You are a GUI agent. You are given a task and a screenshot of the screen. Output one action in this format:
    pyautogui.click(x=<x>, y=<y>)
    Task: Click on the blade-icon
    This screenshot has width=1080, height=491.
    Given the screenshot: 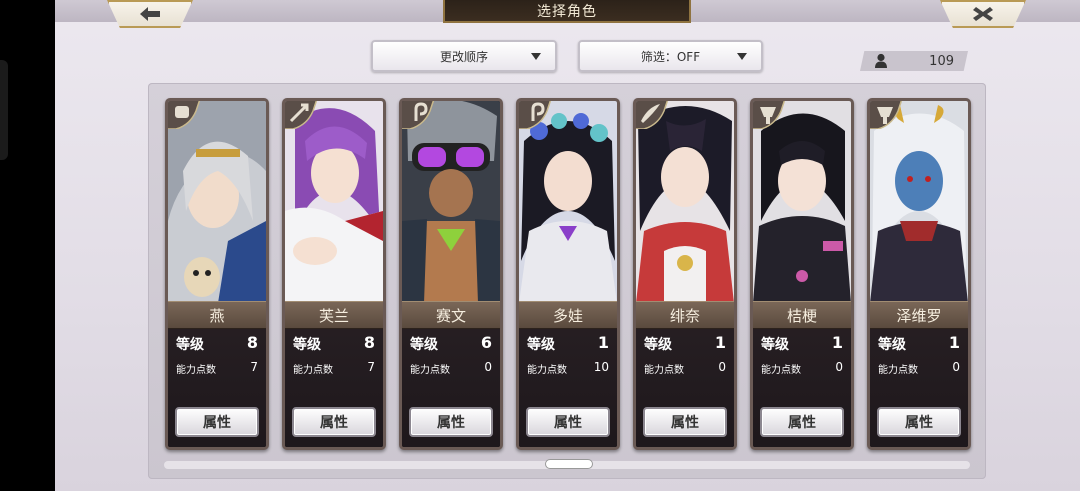 What is the action you would take?
    pyautogui.click(x=652, y=115)
    